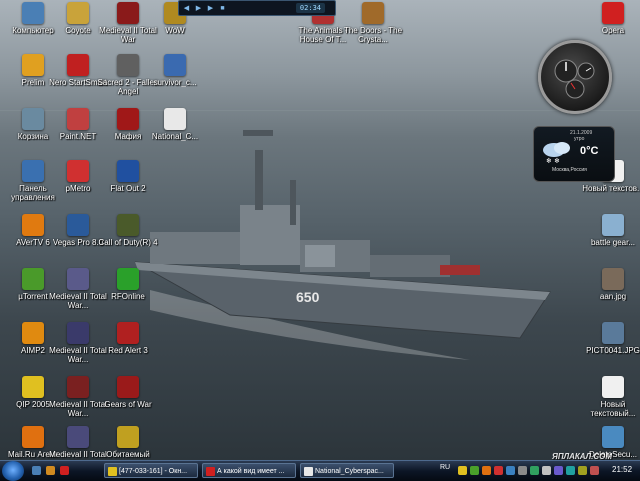 The width and height of the screenshot is (640, 481). I want to click on media-player-bar: ◀ ▶ ▶ ■ 02:34, so click(257, 8).